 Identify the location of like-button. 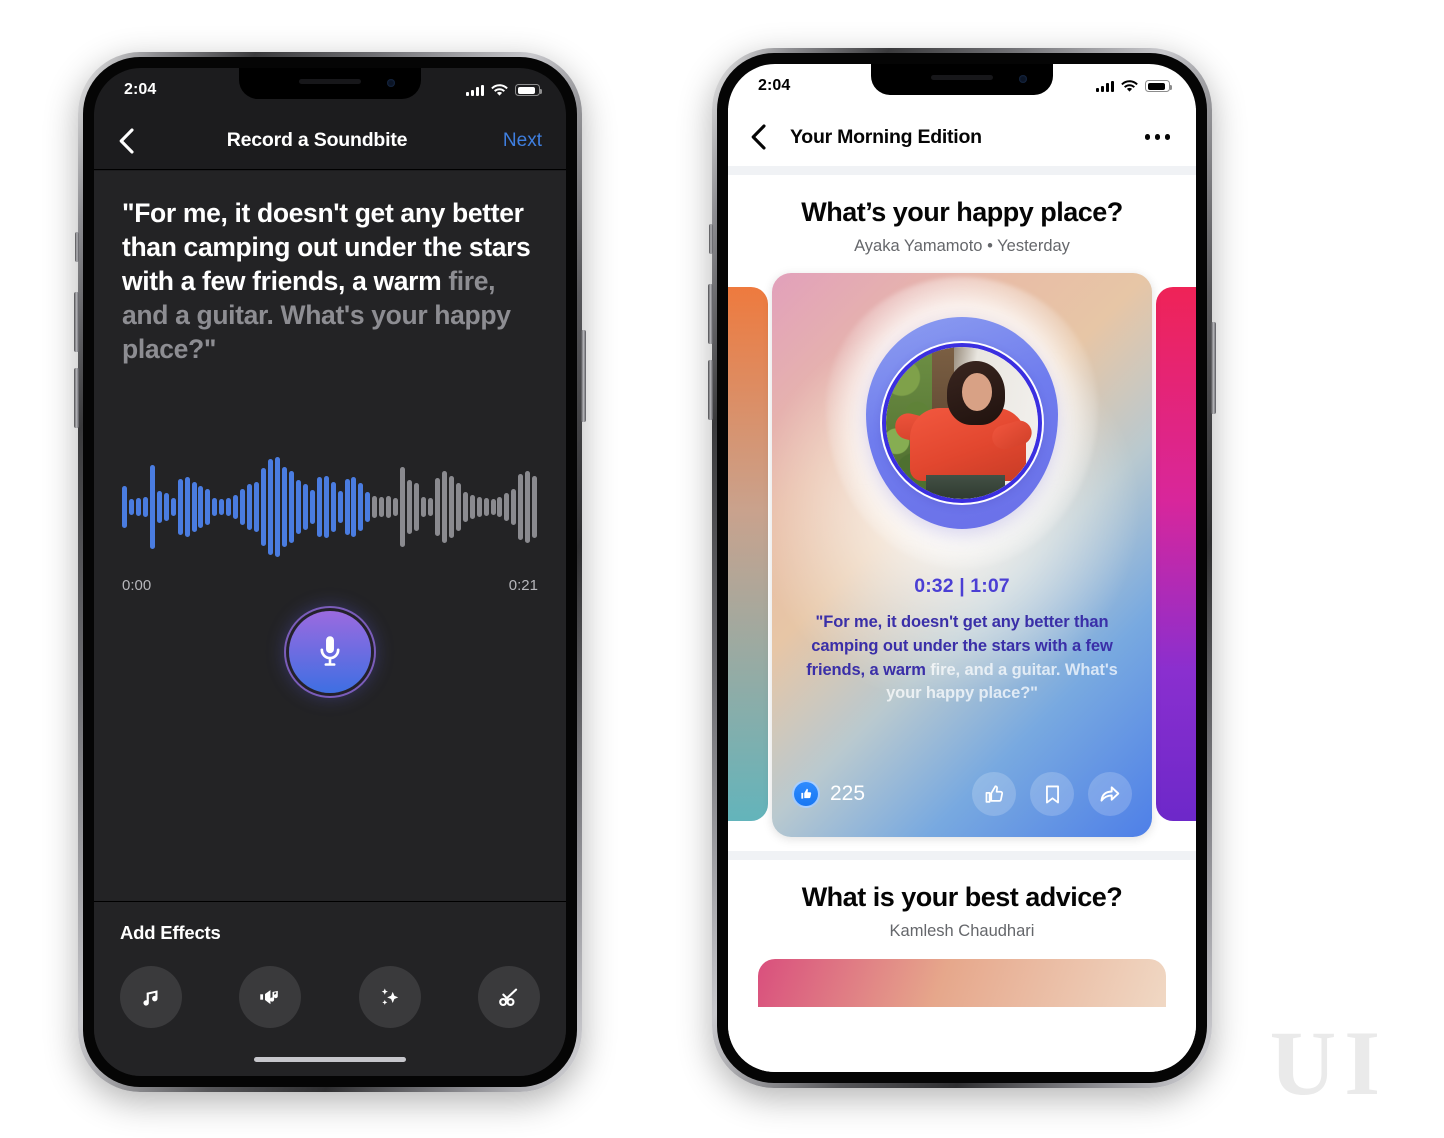
(994, 794).